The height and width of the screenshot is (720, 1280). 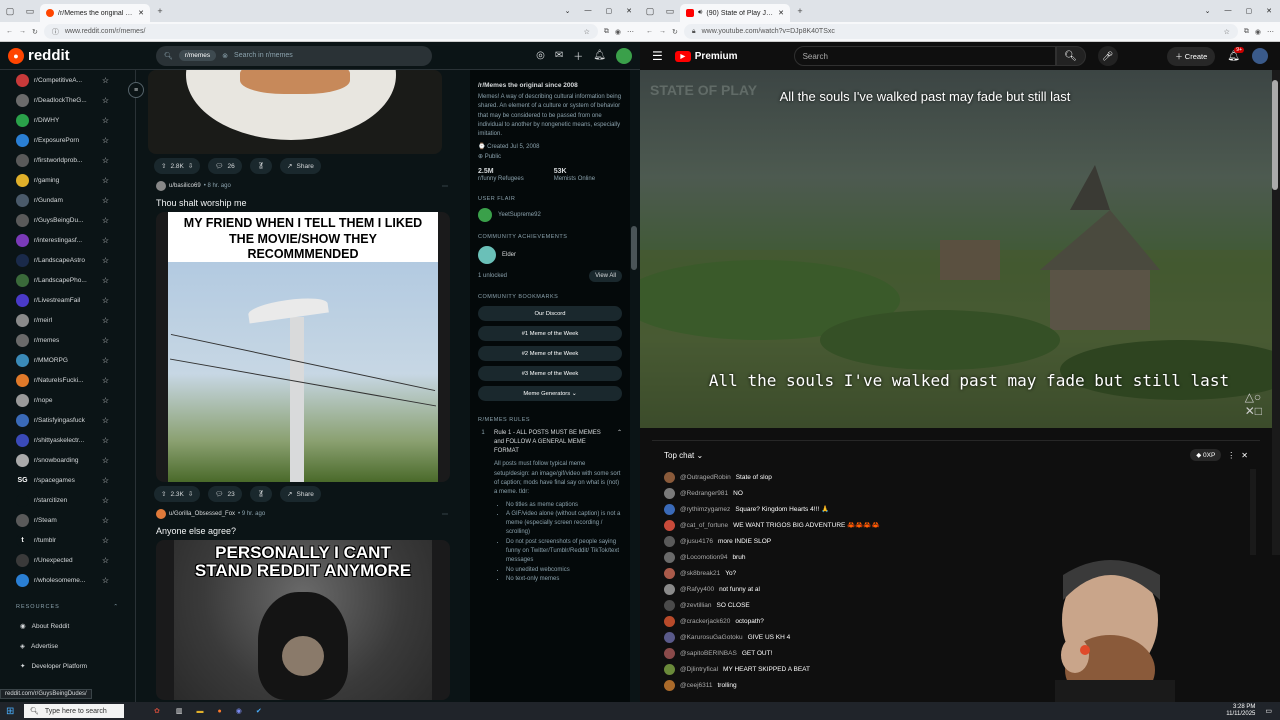 What do you see at coordinates (320, 31) in the screenshot?
I see `url-bar: ⓘ www.reddit.com/r/memes/ ☆` at bounding box center [320, 31].